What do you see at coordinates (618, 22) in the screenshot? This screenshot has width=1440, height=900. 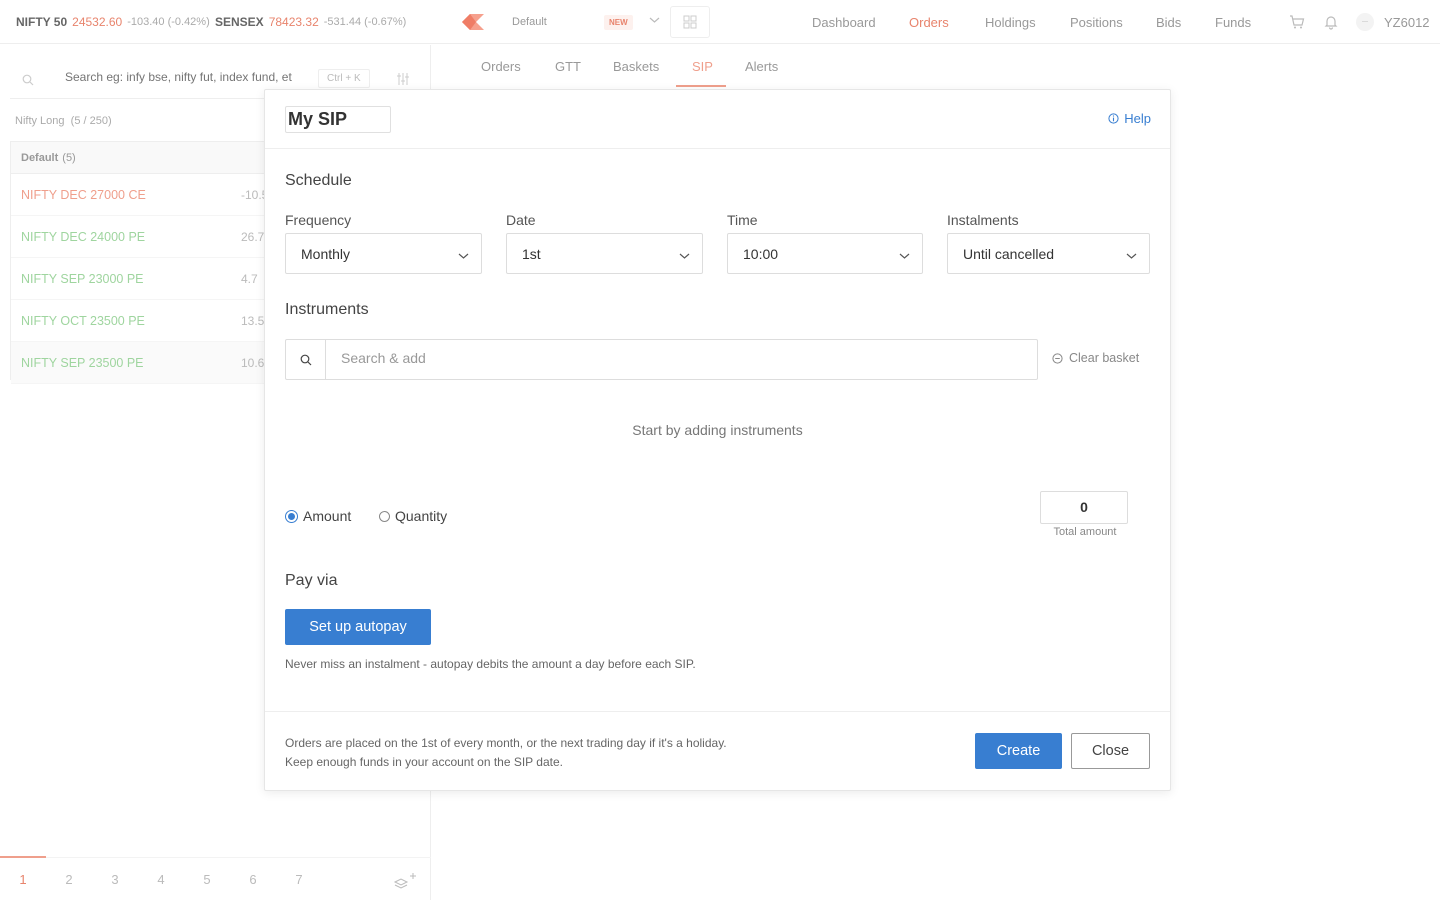 I see `new-badge: NEW` at bounding box center [618, 22].